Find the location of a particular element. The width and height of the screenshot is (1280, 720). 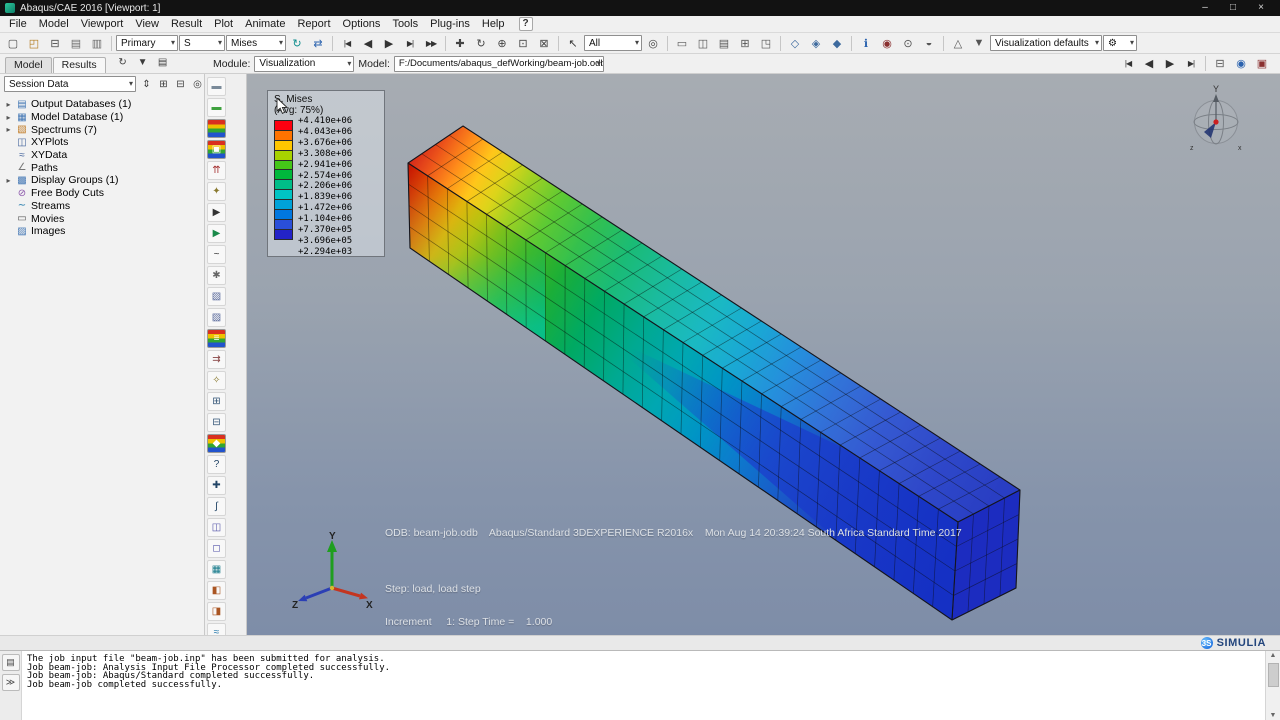

field-output-position-select: Primary is located at coordinates (147, 43).